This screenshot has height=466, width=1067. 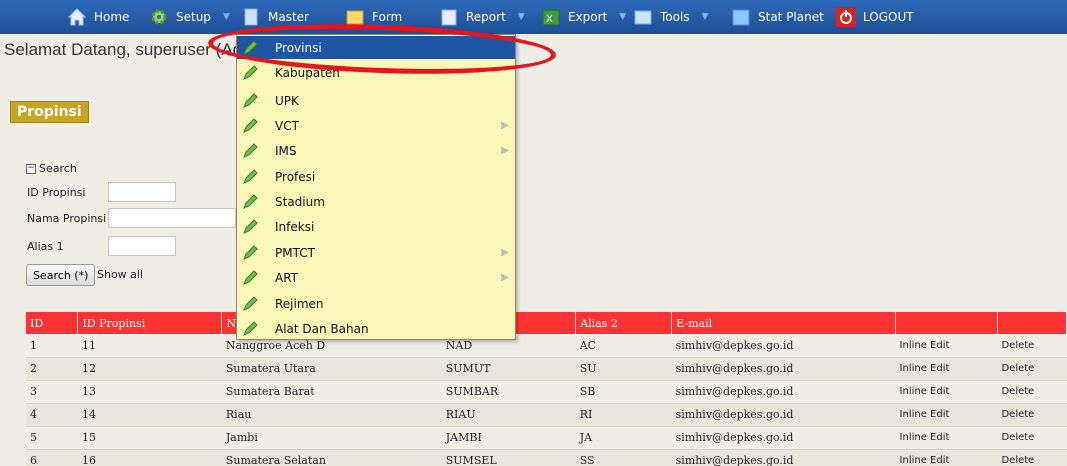 I want to click on menu-item-pmtct: PMTCT ▶, so click(x=376, y=252).